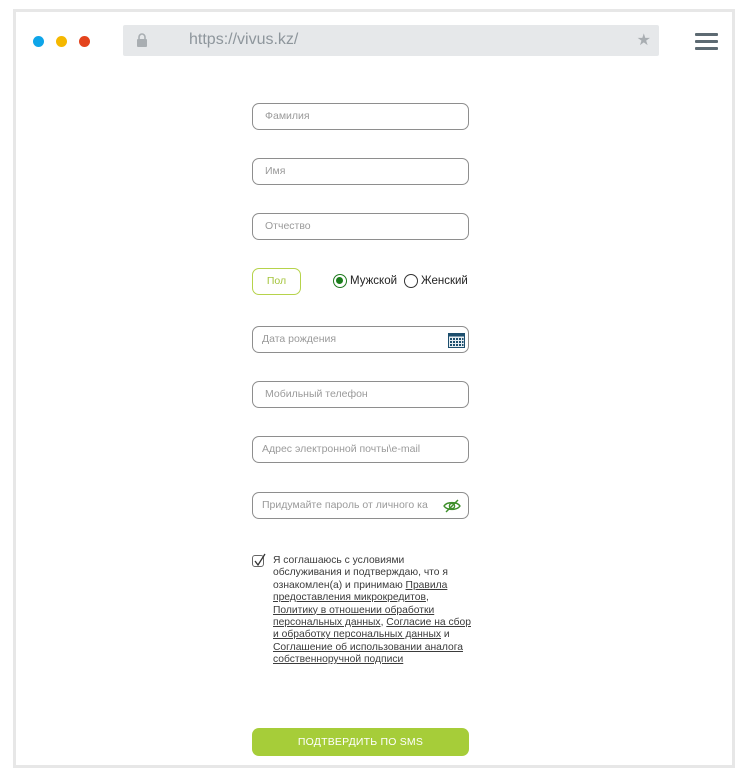 This screenshot has height=777, width=751. What do you see at coordinates (288, 226) in the screenshot?
I see `patronymic-placeholder: Отчество` at bounding box center [288, 226].